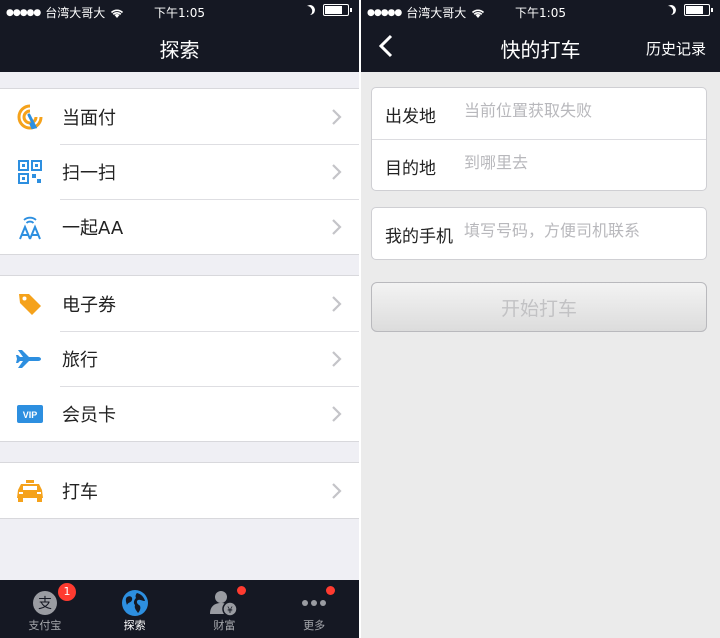  I want to click on wealth-icon: ¥, so click(224, 604).